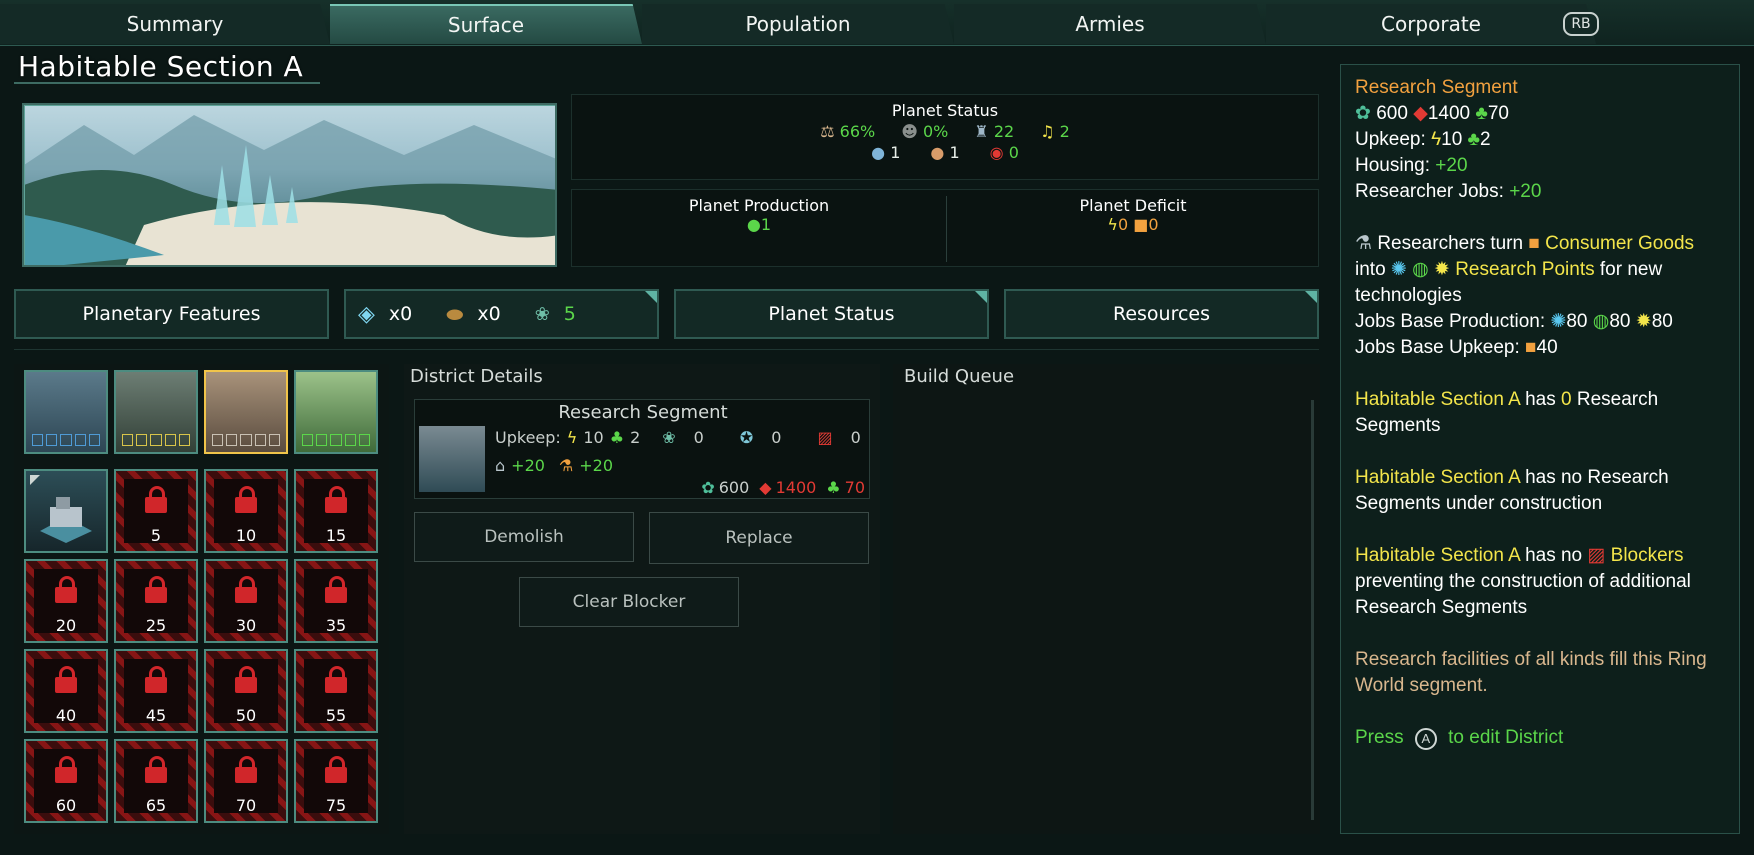  What do you see at coordinates (289, 185) in the screenshot?
I see `planet-image` at bounding box center [289, 185].